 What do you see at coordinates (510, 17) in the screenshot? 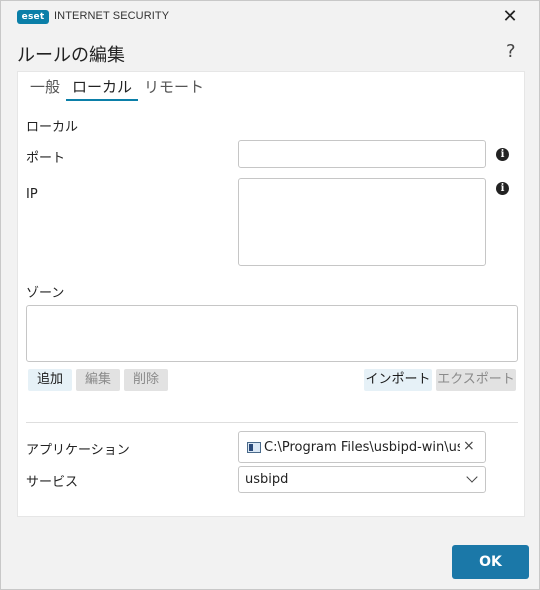
I see `close-icon: ✕` at bounding box center [510, 17].